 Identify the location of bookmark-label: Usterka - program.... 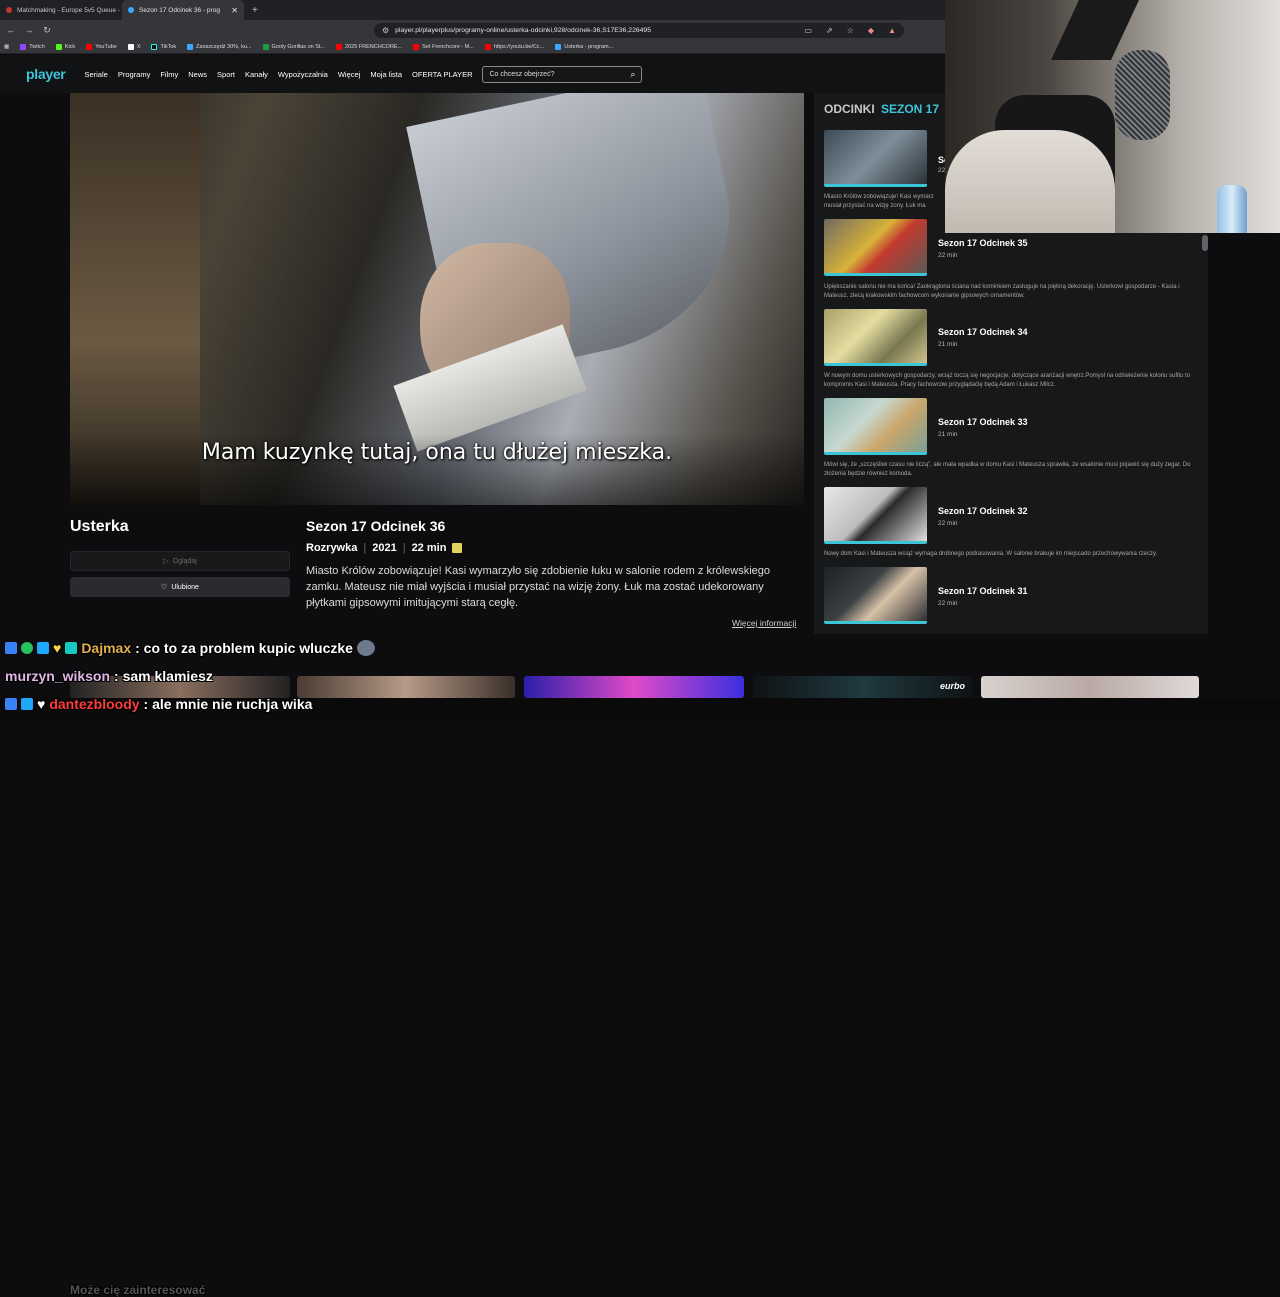
(589, 46).